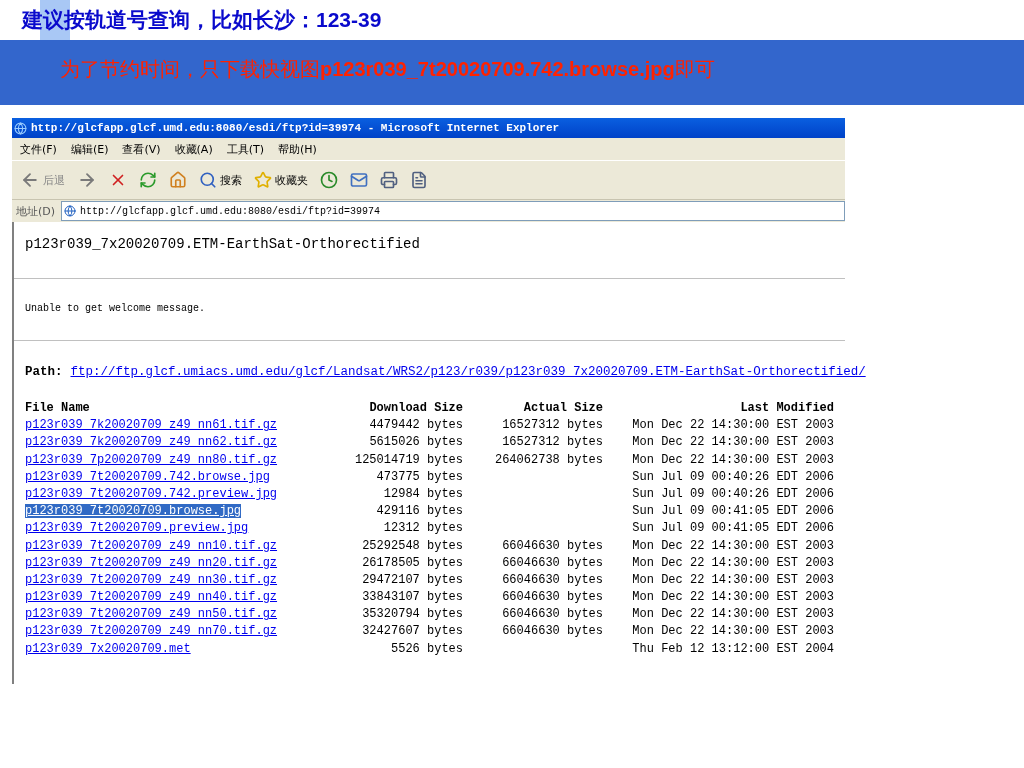 This screenshot has width=1024, height=768. What do you see at coordinates (415, 442) in the screenshot?
I see `table-cell-text: 5615026 bytes` at bounding box center [415, 442].